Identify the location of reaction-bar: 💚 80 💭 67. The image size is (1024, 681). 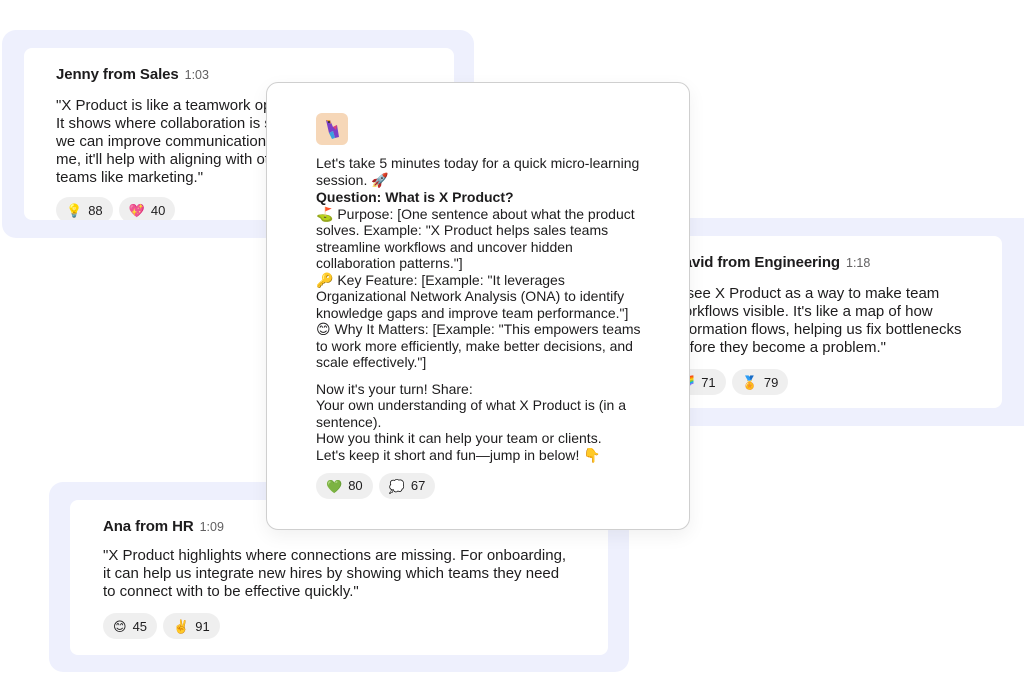
(478, 486).